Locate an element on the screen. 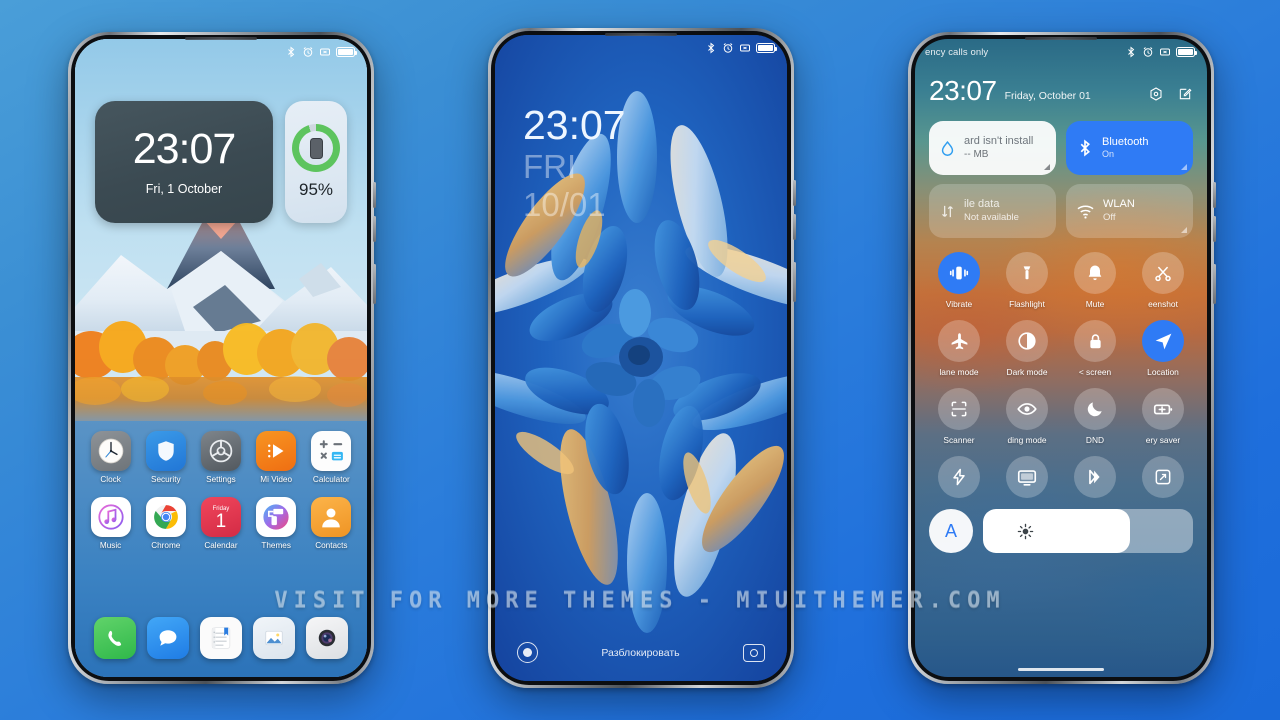  data-arrows-icon is located at coordinates (947, 211).